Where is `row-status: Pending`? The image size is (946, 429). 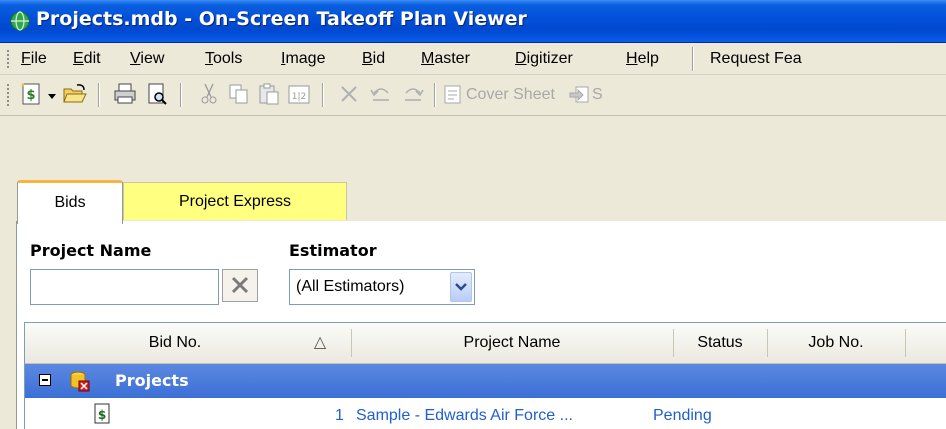 row-status: Pending is located at coordinates (682, 414).